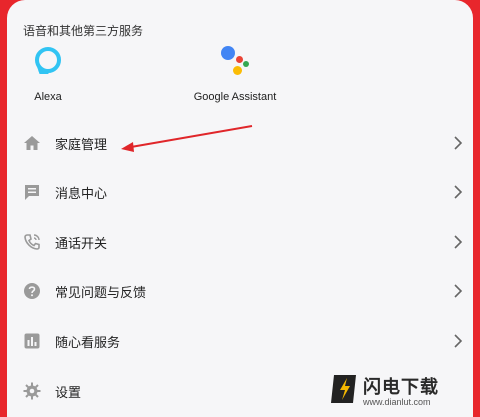 This screenshot has width=480, height=417. Describe the element at coordinates (240, 291) in the screenshot. I see `menu-item-faq: 常见问题与反馈` at that location.